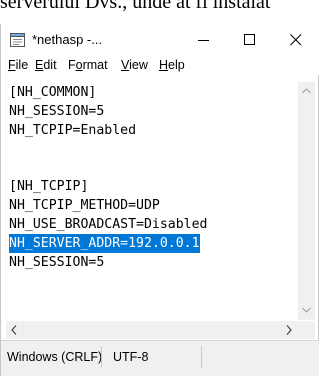  Describe the element at coordinates (306, 310) in the screenshot. I see `scroll-down-icon` at that location.